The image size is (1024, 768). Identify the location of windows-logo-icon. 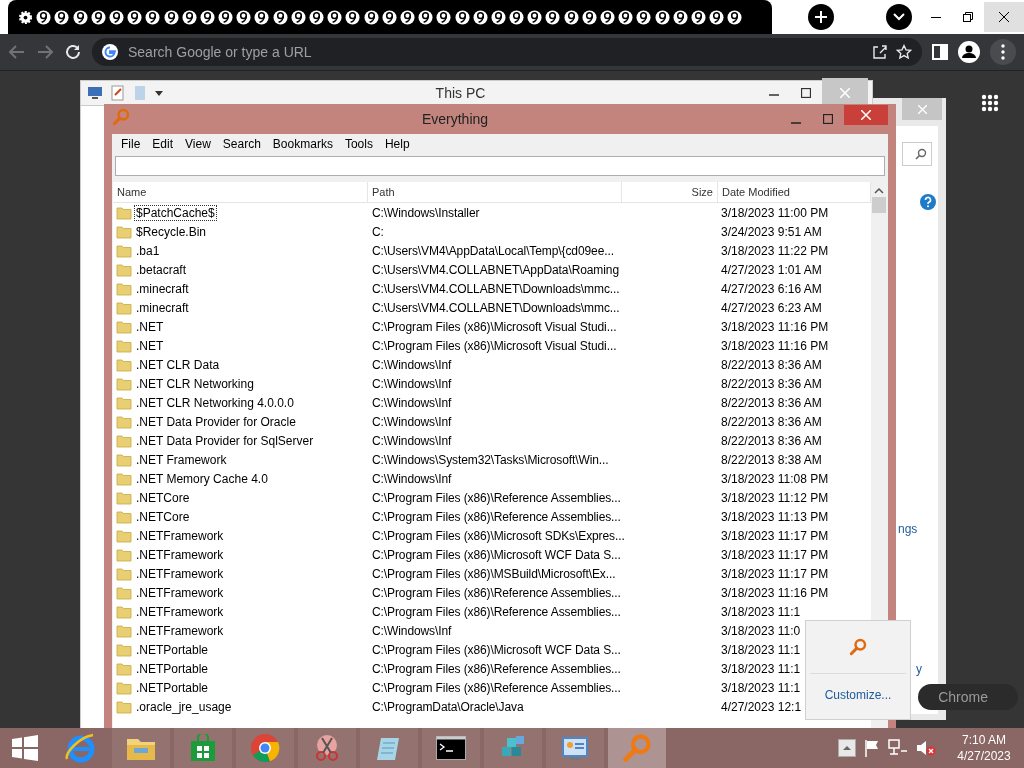
(25, 748).